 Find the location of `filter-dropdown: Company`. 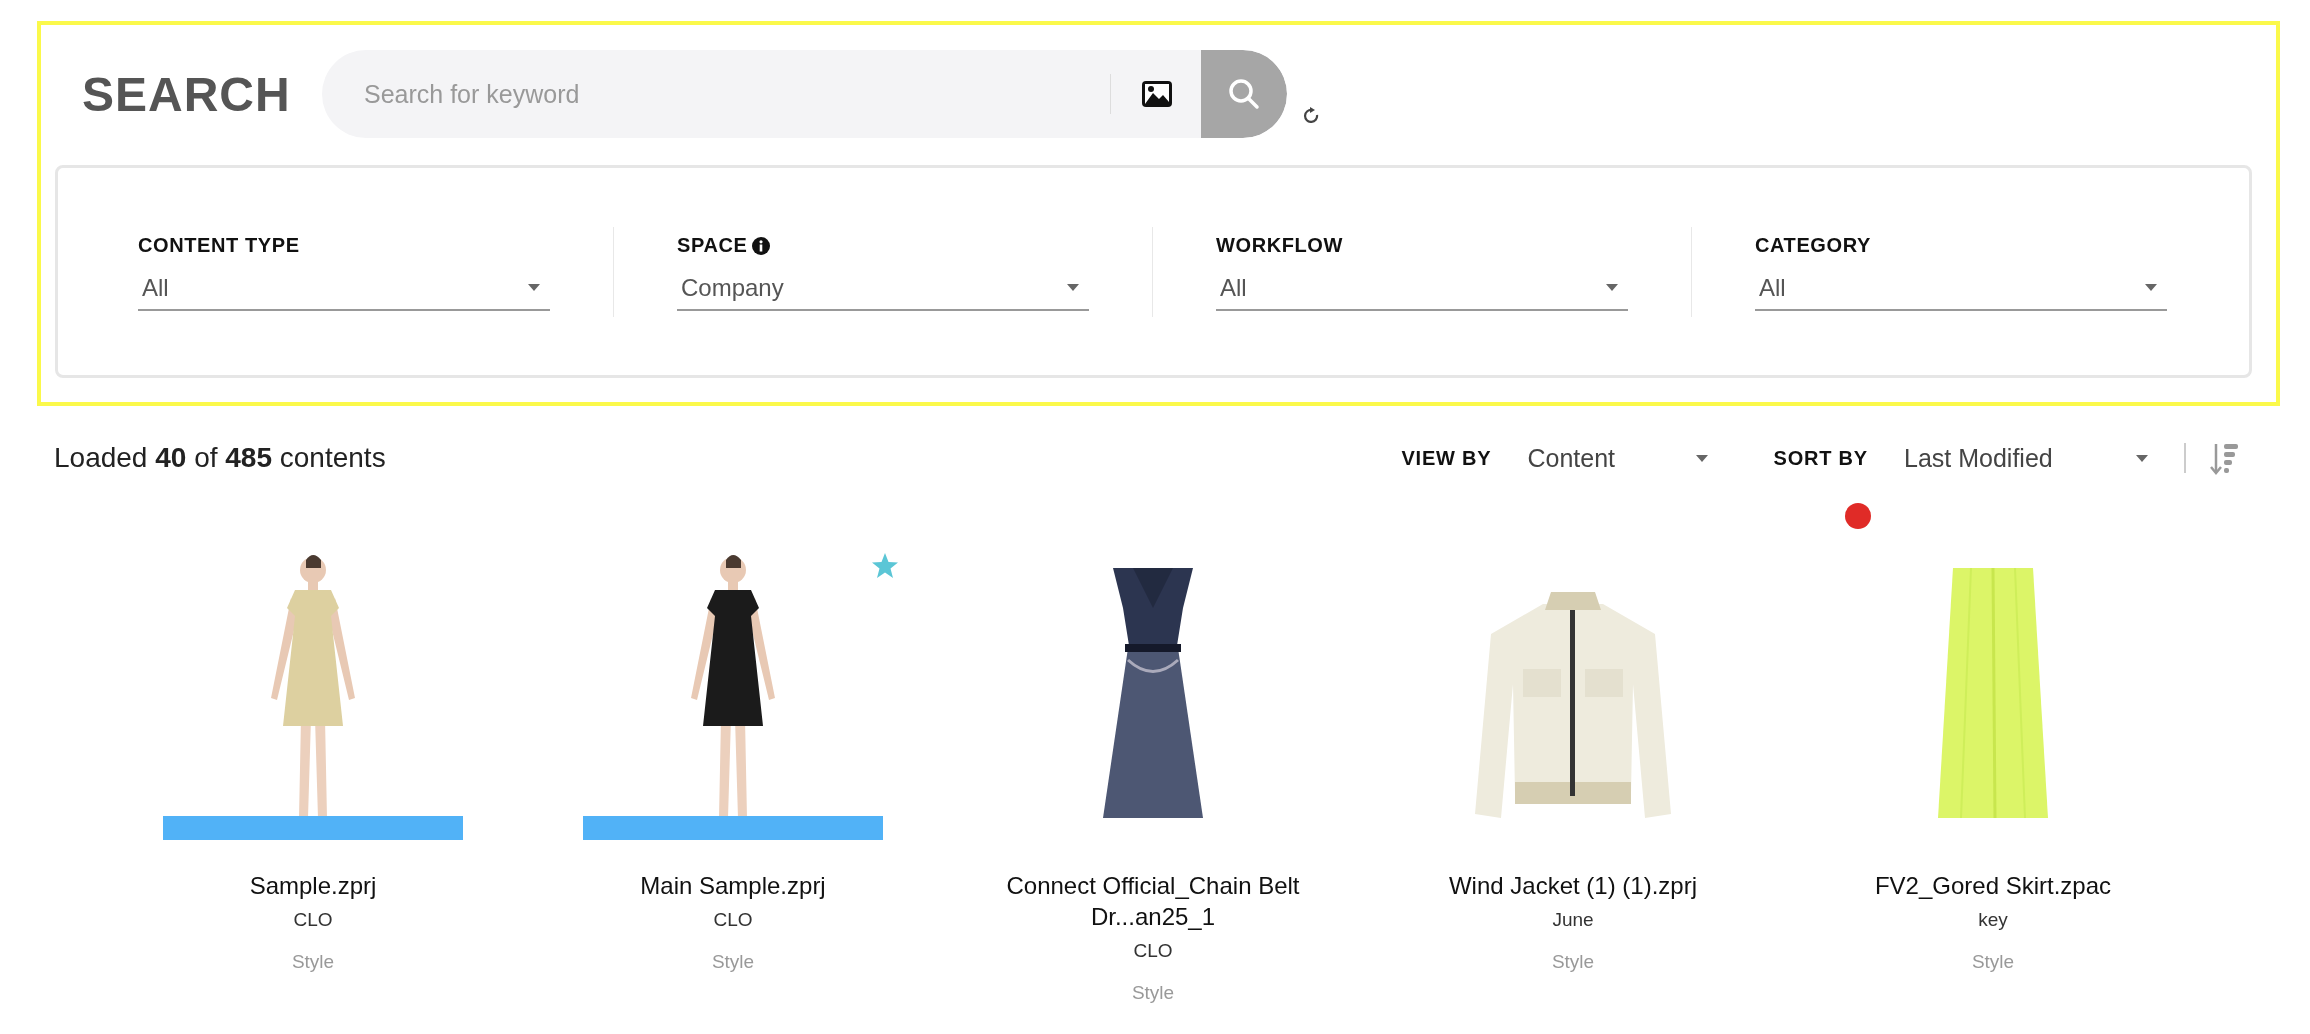

filter-dropdown: Company is located at coordinates (883, 288).